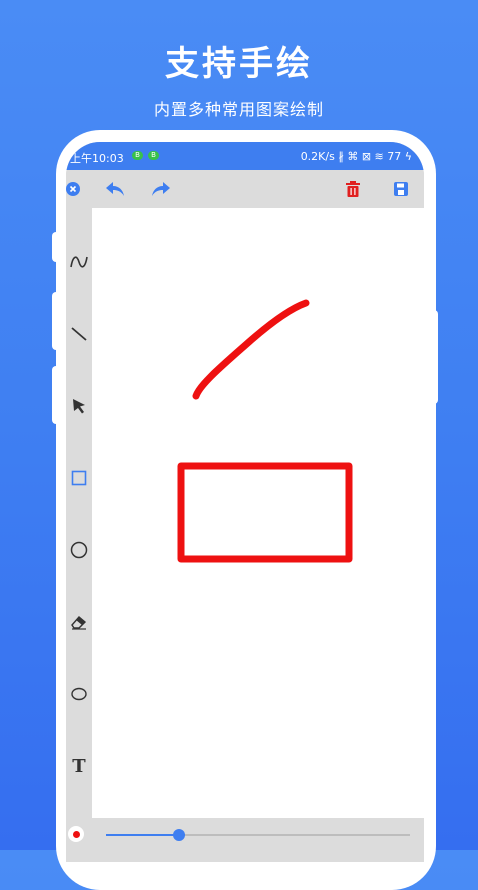 The height and width of the screenshot is (890, 478). I want to click on wave-icon, so click(79, 262).